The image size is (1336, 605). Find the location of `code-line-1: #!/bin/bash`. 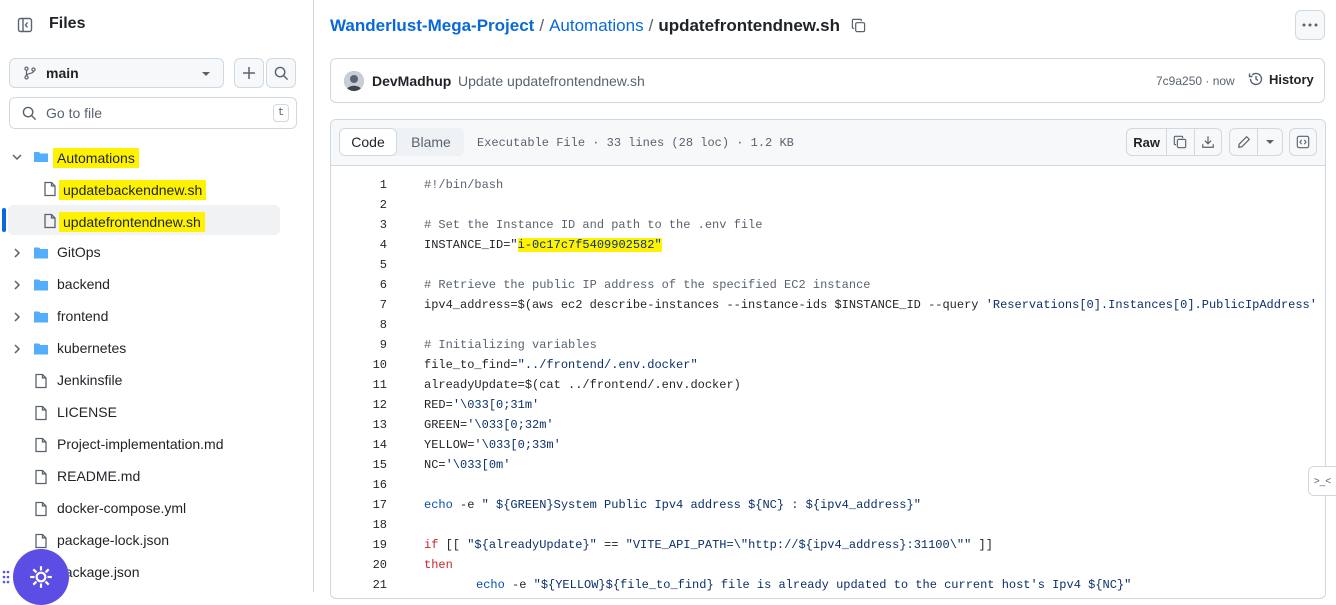

code-line-1: #!/bin/bash is located at coordinates (464, 185).